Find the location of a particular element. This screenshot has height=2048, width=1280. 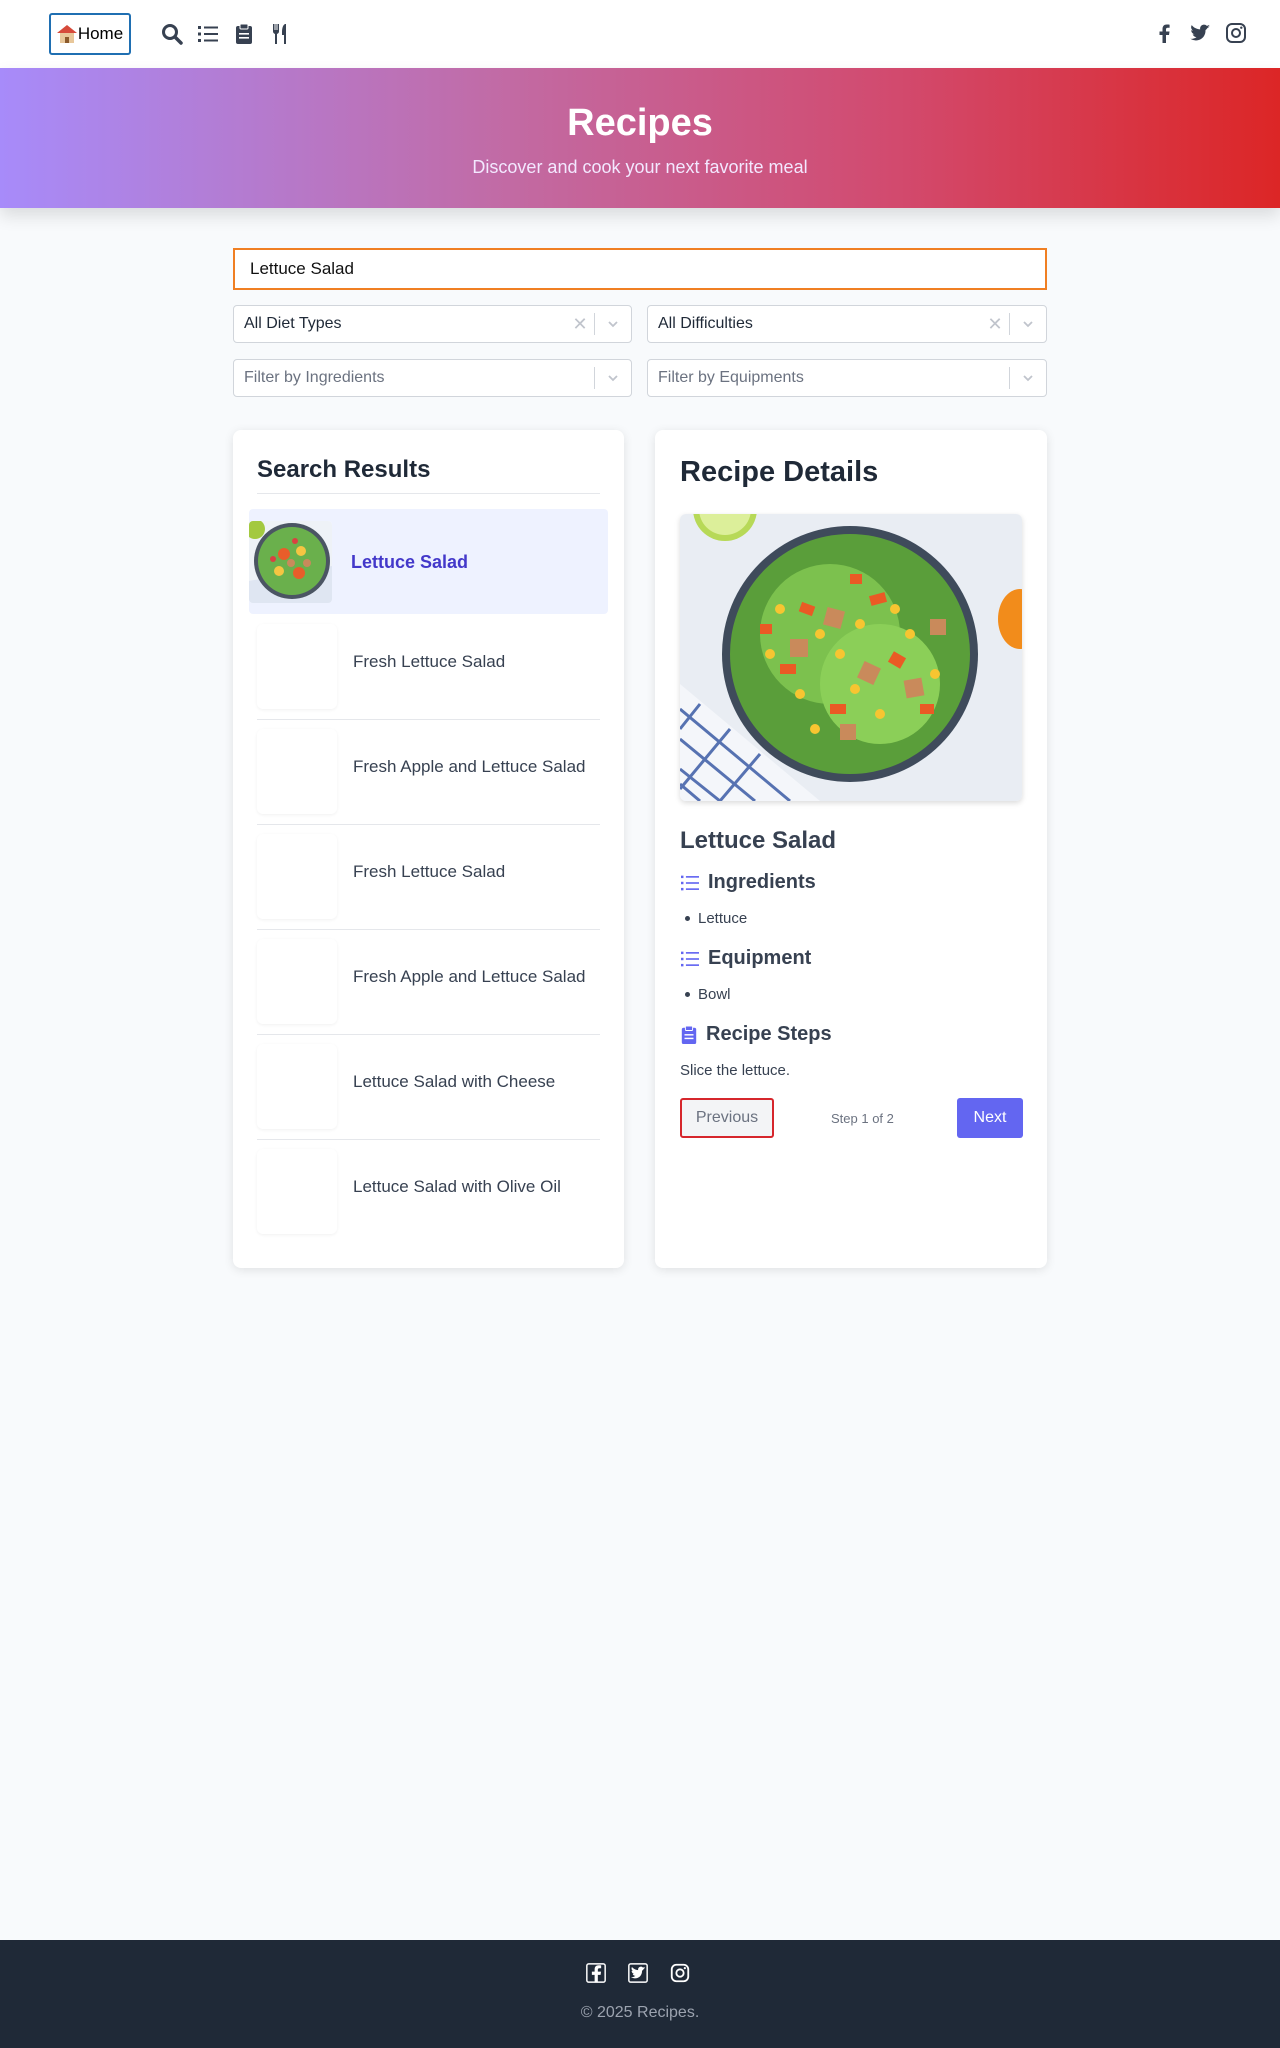

difficulty-select: All Difficulties ✕ is located at coordinates (847, 324).